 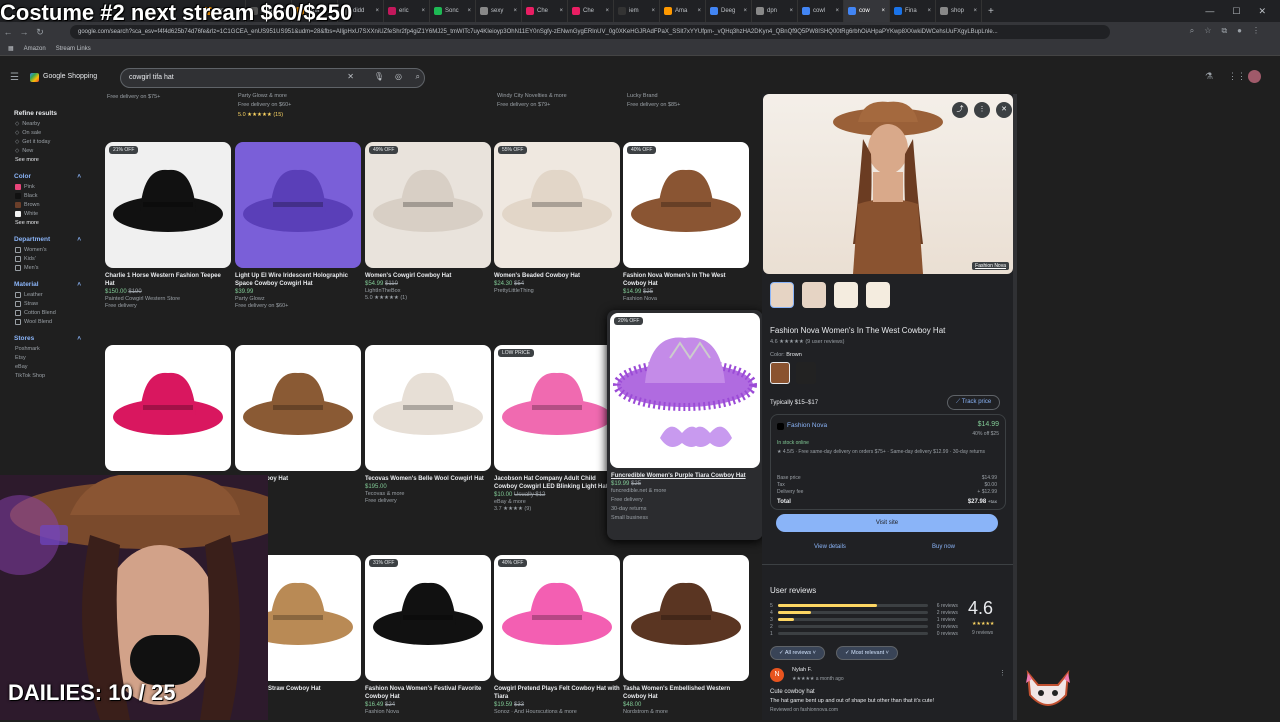 What do you see at coordinates (379, 76) in the screenshot?
I see `voice-search-icon: 🎙` at bounding box center [379, 76].